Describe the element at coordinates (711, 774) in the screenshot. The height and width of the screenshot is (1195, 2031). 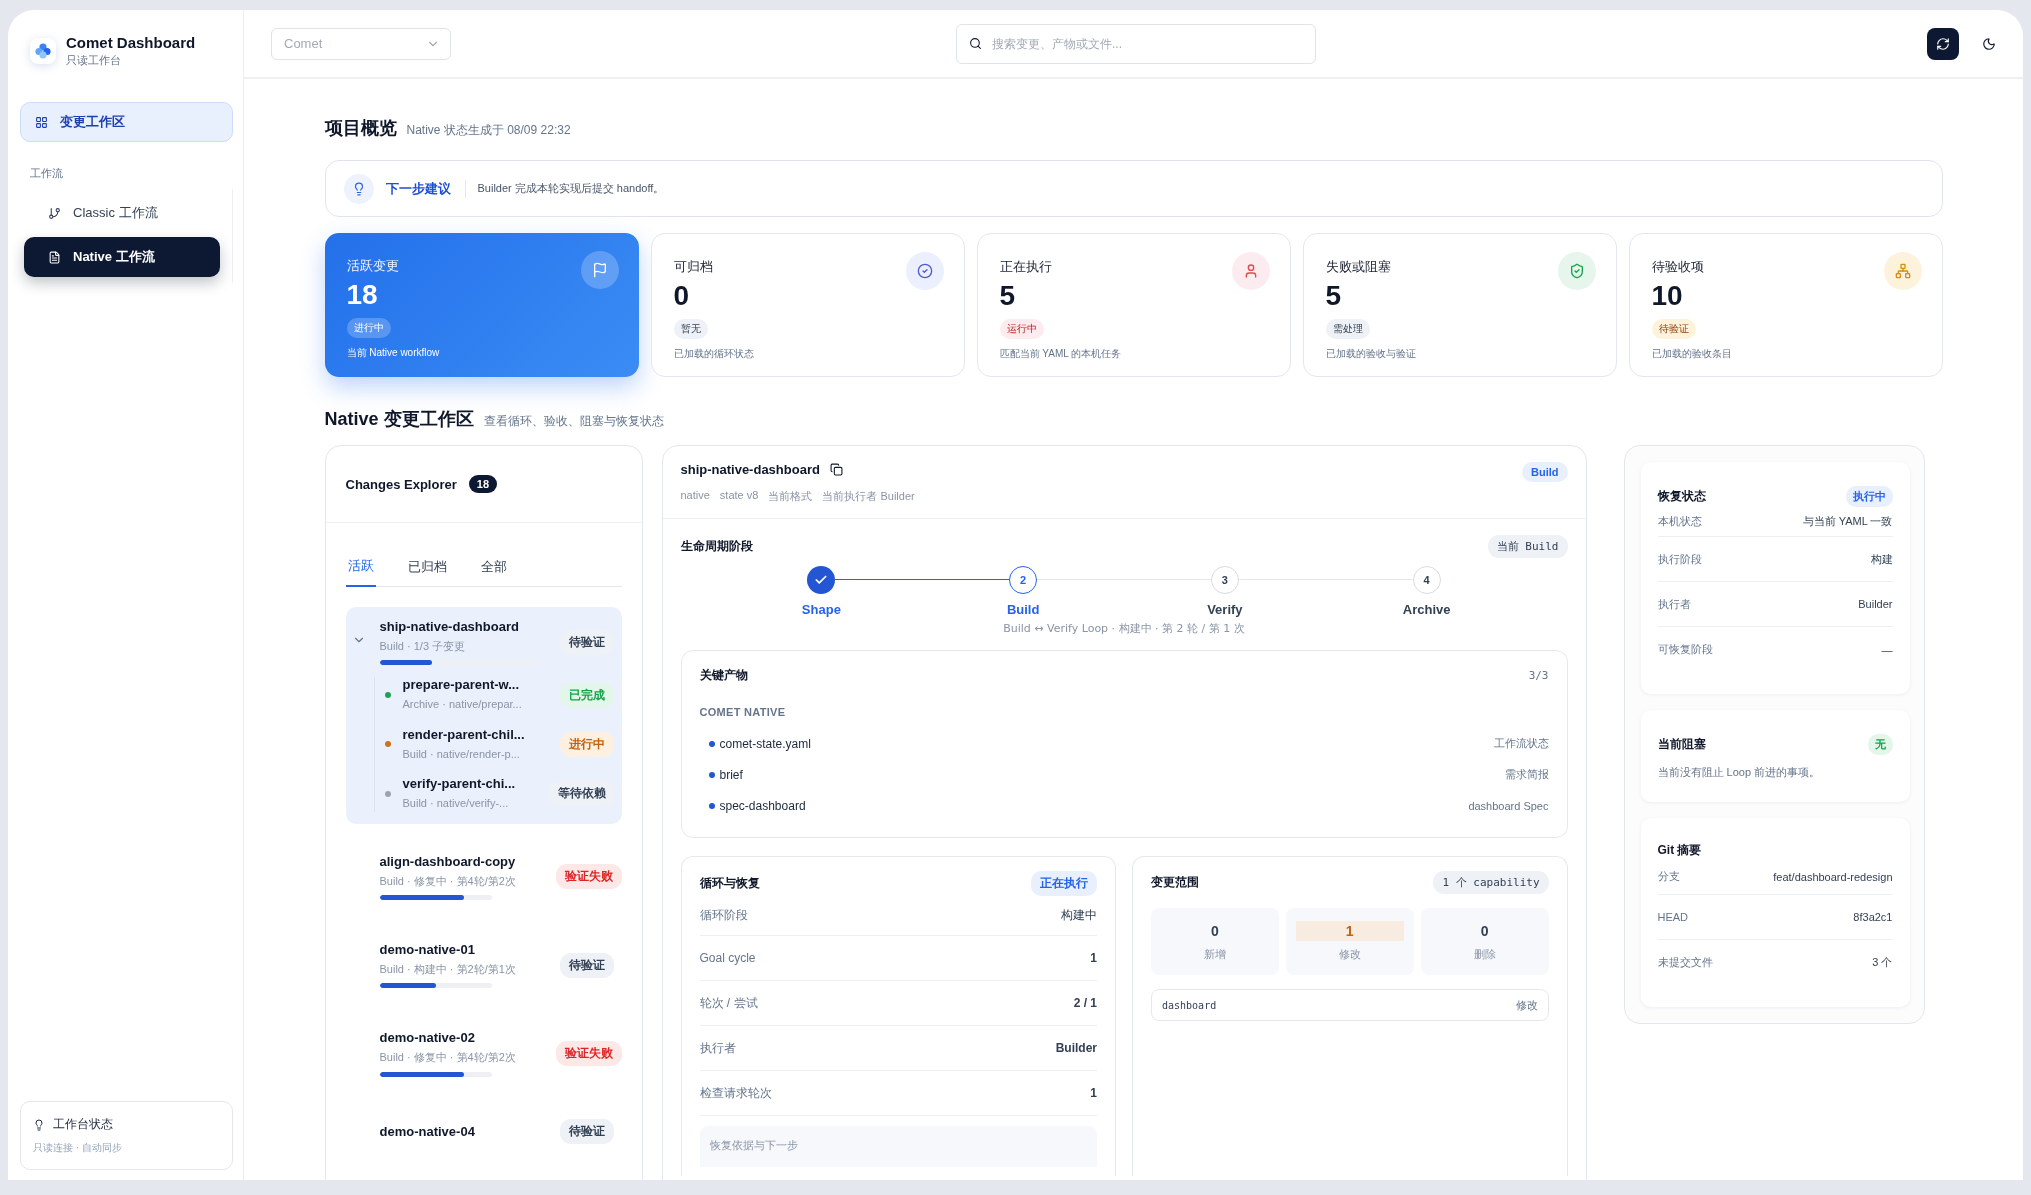
I see `bullet-icon` at that location.